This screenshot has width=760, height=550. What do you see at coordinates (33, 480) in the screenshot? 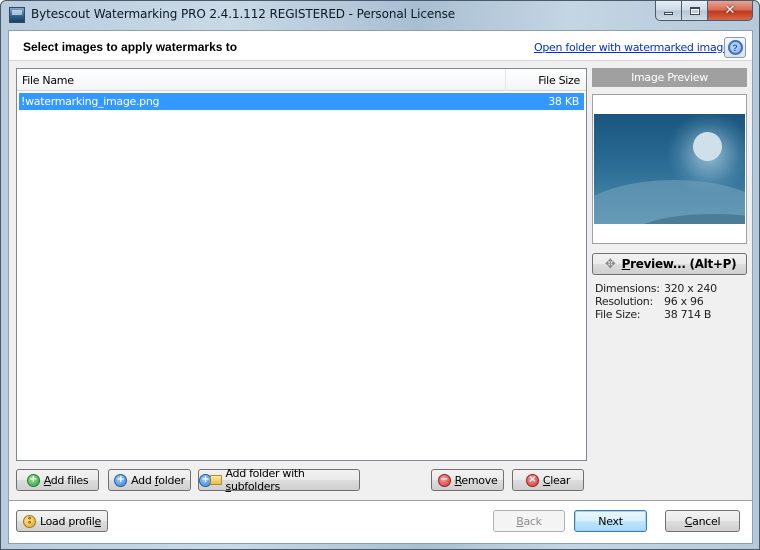
I see `add-green-icon: +` at bounding box center [33, 480].